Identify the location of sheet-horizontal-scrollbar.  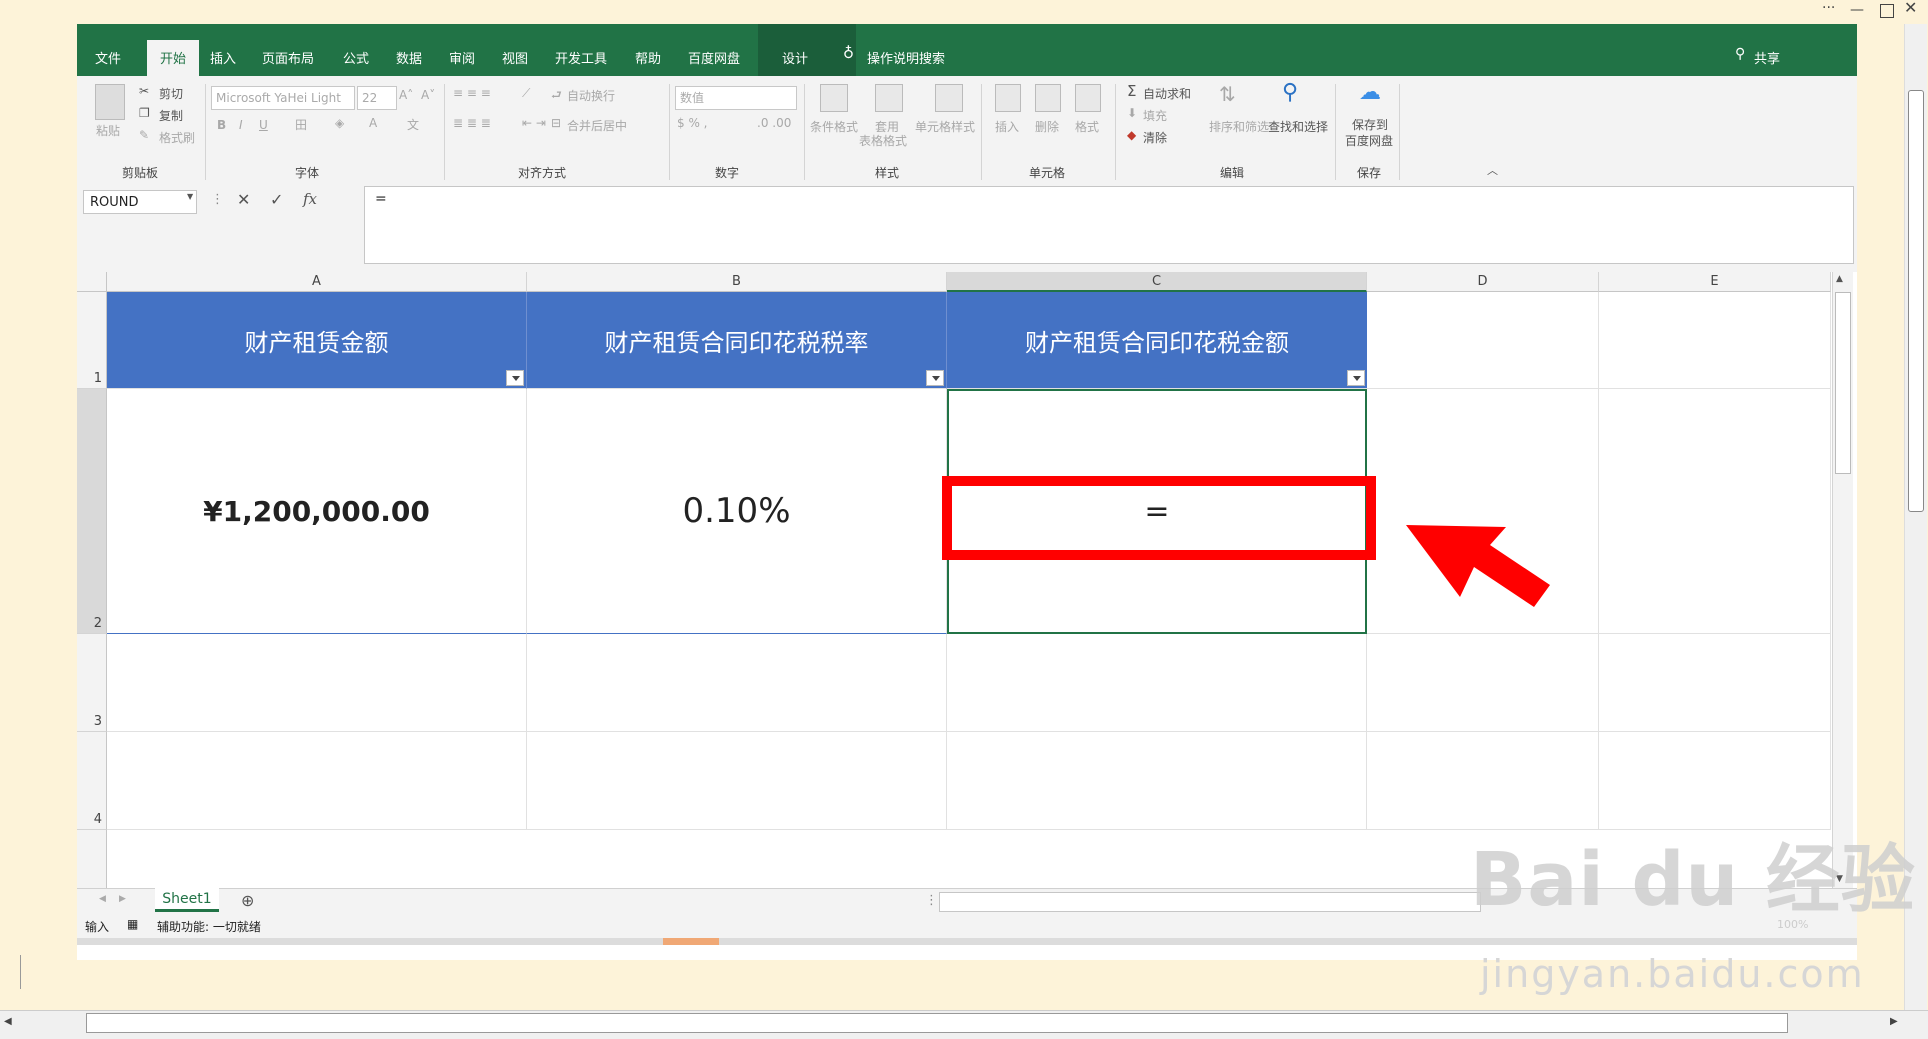
(1210, 902).